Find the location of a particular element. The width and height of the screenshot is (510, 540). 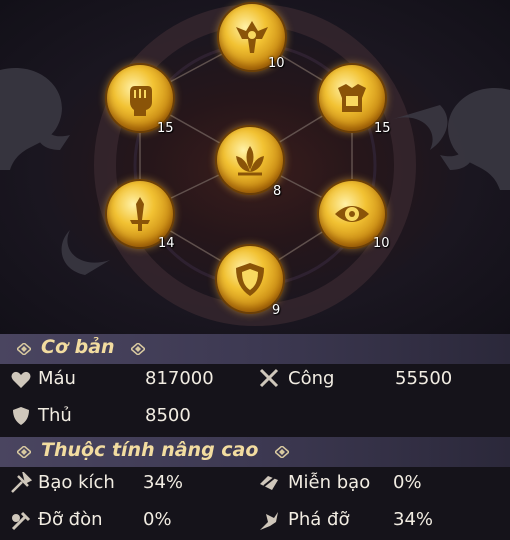

block-icon is located at coordinates (21, 521).